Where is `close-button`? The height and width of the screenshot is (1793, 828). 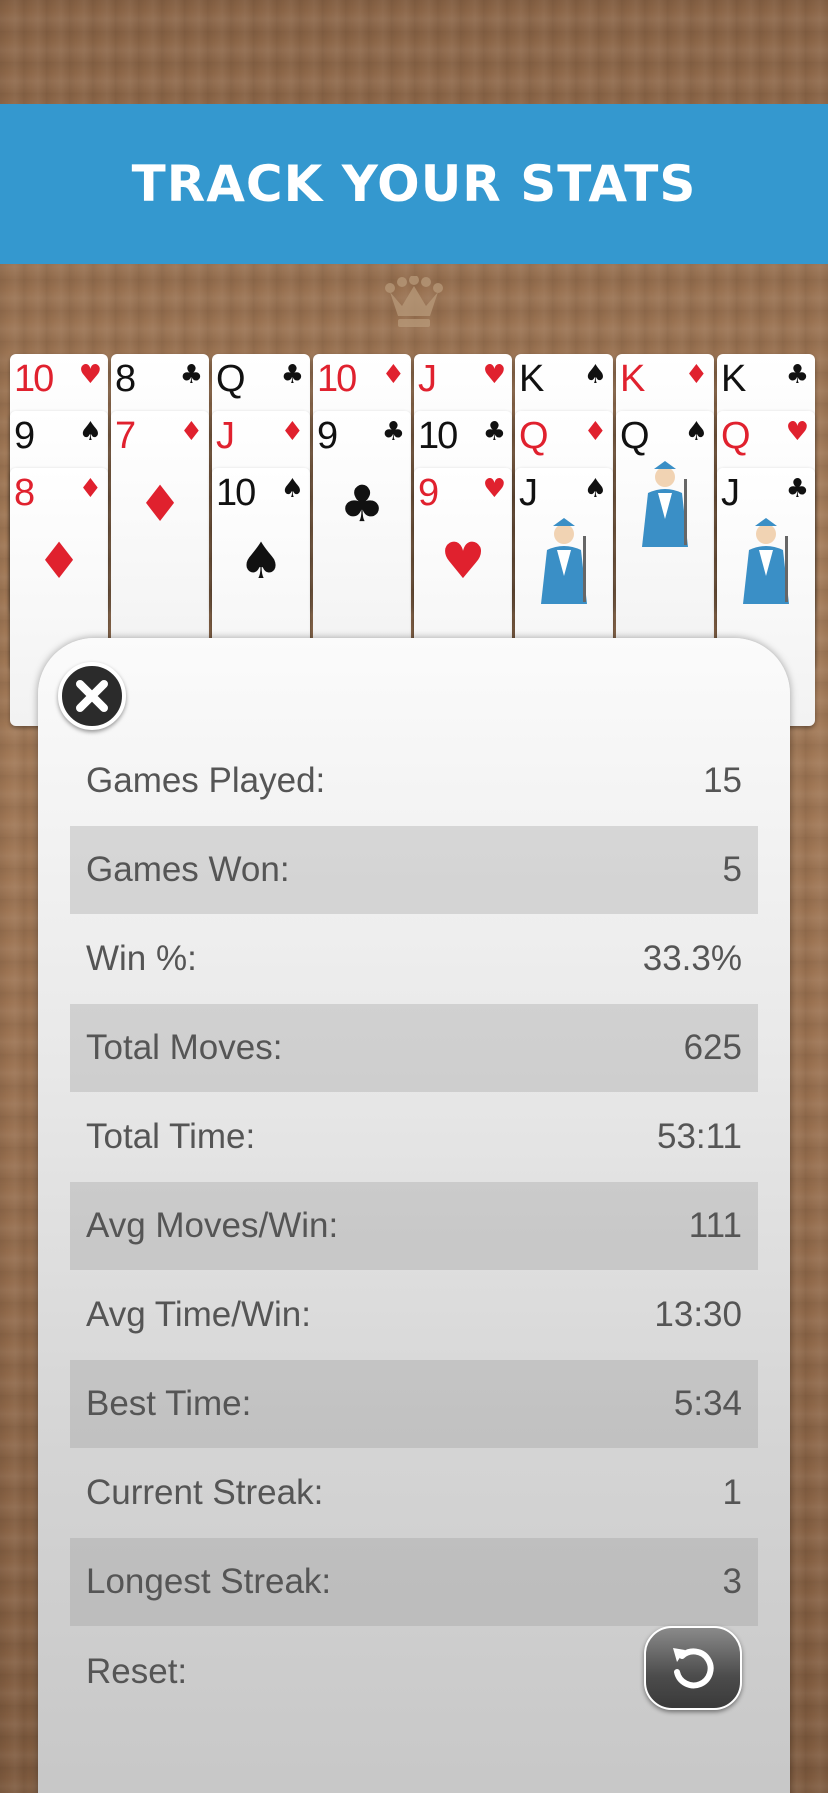
close-button is located at coordinates (92, 696).